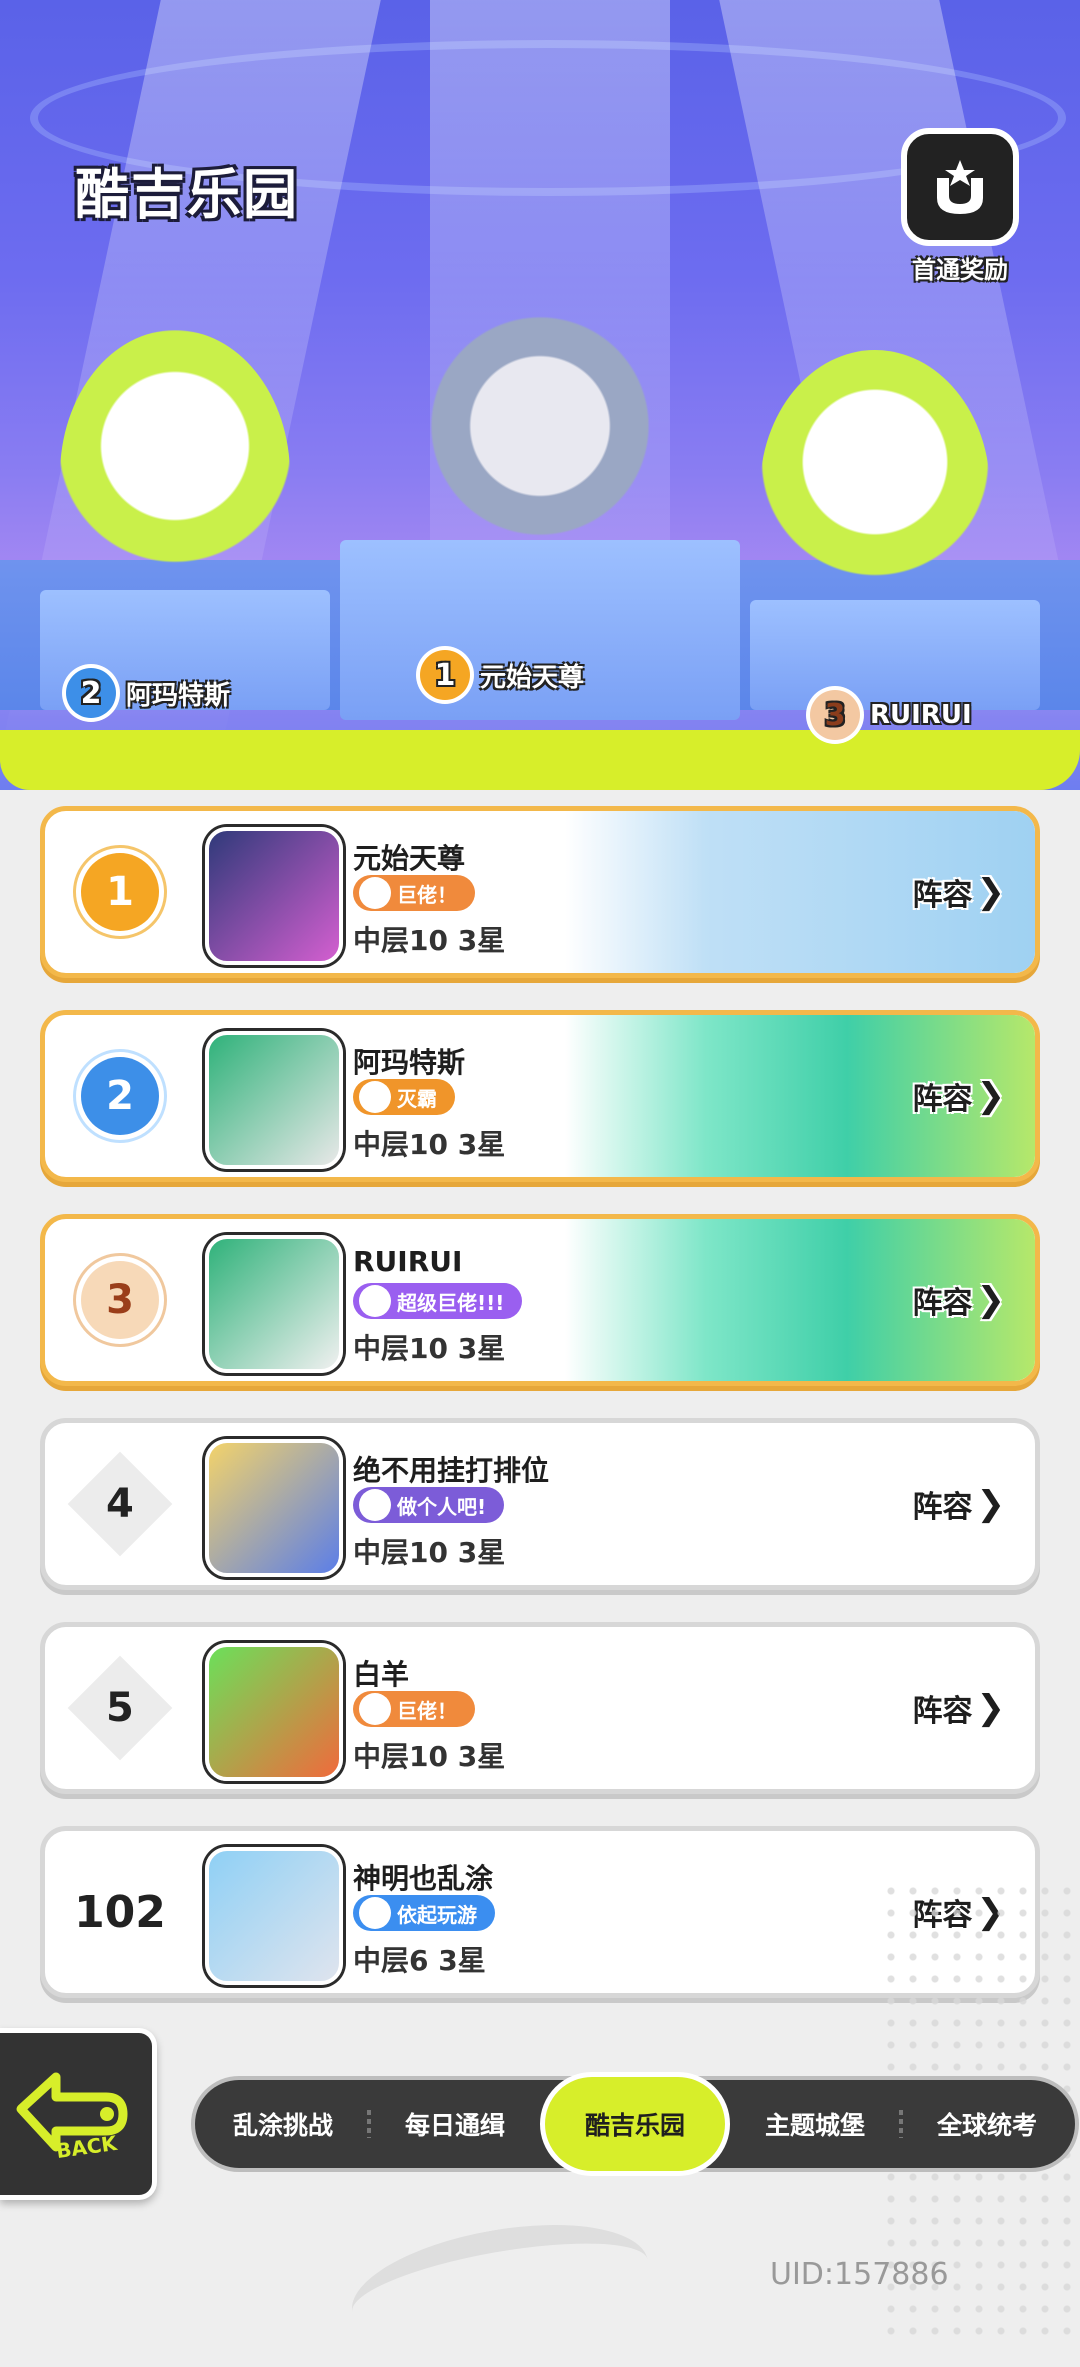 This screenshot has height=2367, width=1080. Describe the element at coordinates (375, 1505) in the screenshot. I see `cat-icon` at that location.